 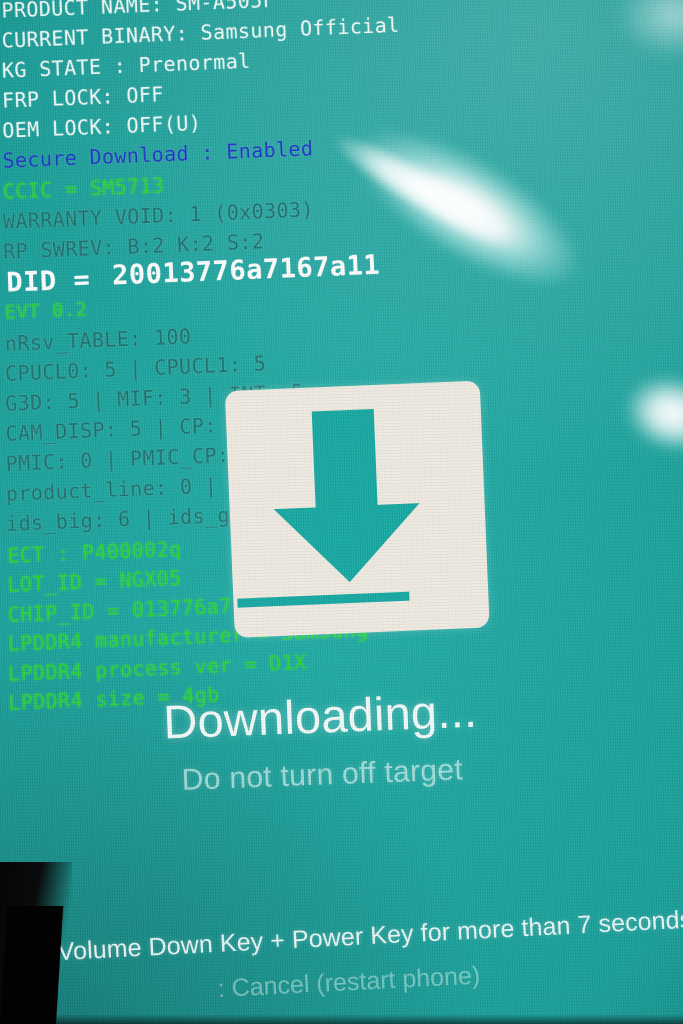 I want to click on bezel-bottom-edge, so click(x=341, y=1019).